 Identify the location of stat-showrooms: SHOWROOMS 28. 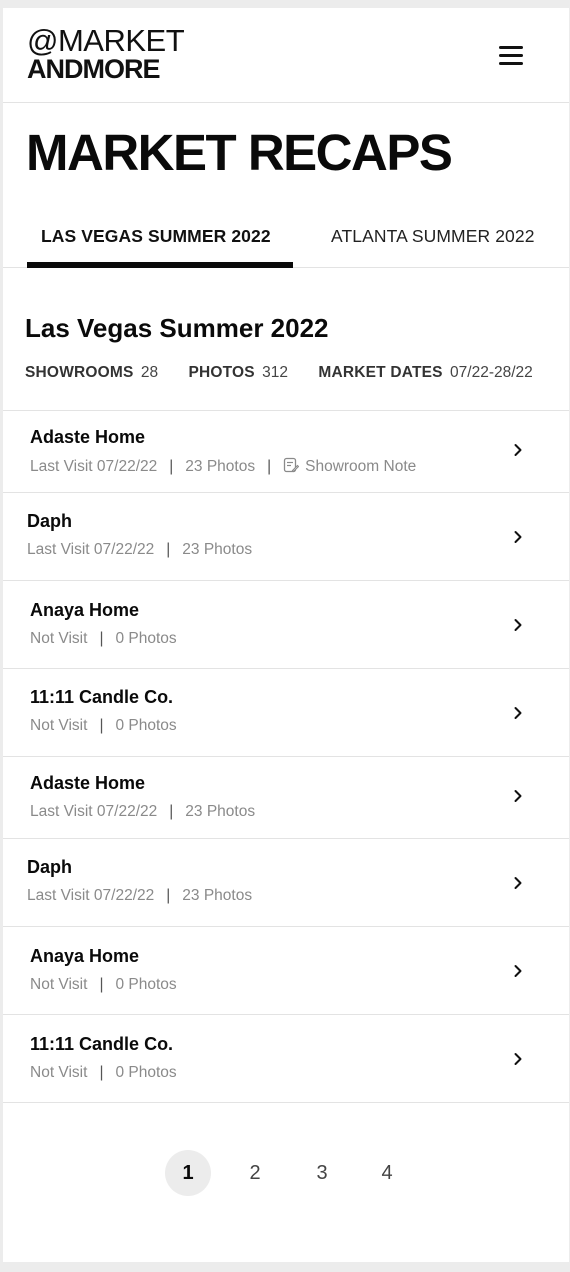
(91, 373).